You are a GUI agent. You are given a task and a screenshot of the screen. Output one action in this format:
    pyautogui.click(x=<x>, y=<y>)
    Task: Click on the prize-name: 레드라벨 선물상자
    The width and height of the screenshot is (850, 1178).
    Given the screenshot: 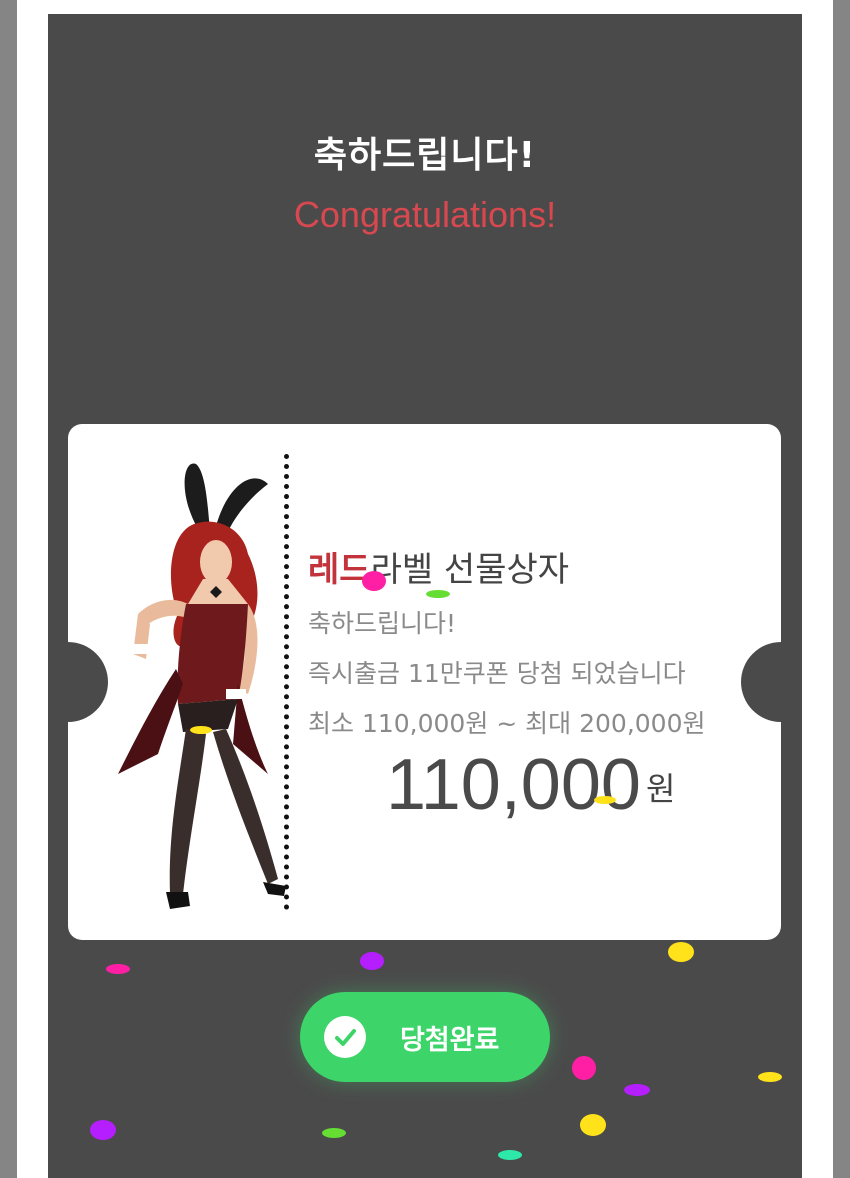 What is the action you would take?
    pyautogui.click(x=438, y=566)
    